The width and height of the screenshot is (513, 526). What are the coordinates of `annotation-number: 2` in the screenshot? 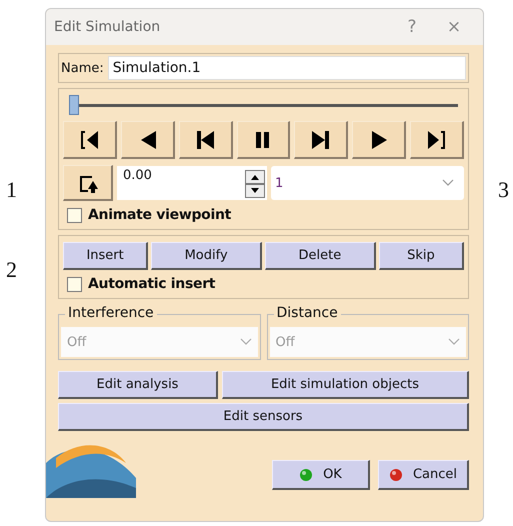 It's located at (11, 270).